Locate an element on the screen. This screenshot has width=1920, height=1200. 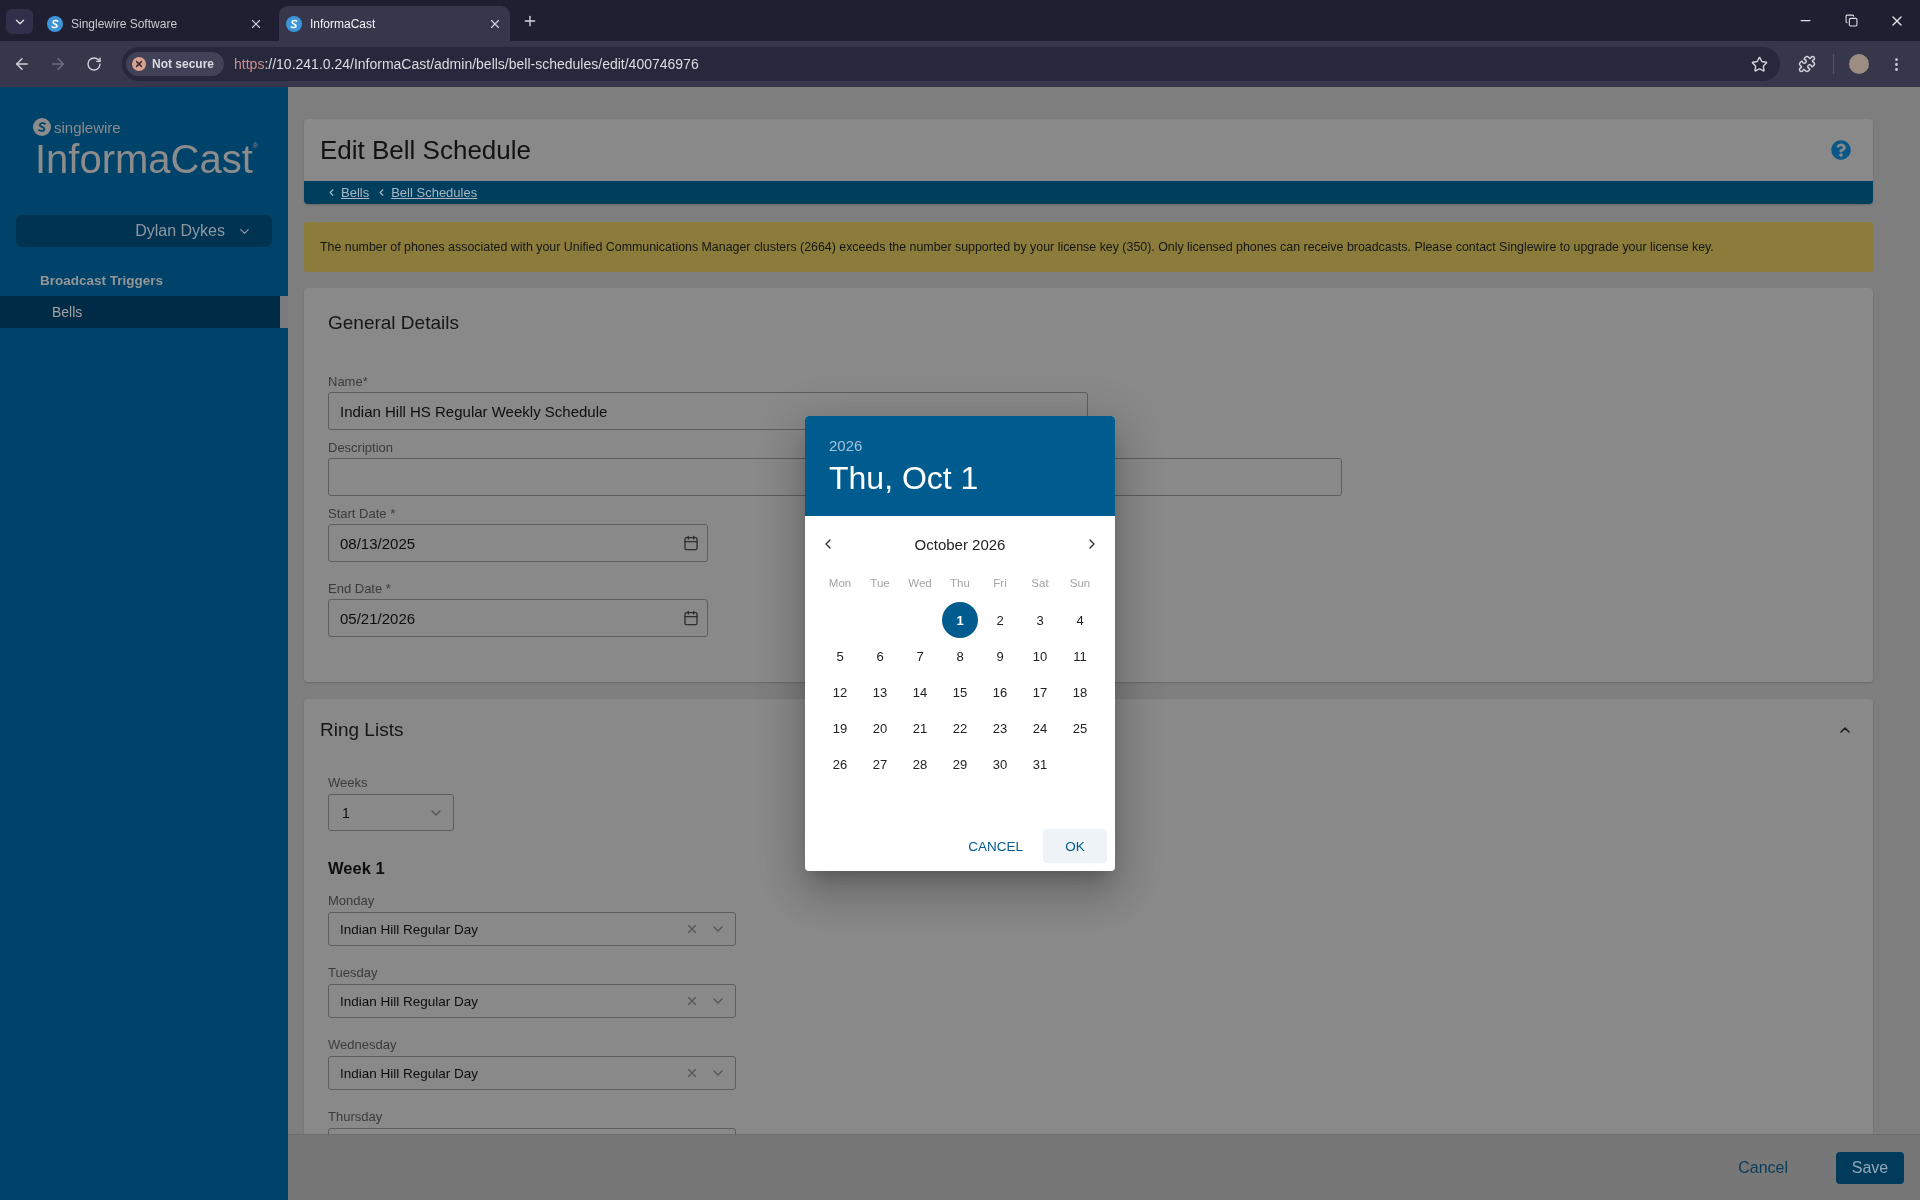
page-title: Edit Bell Schedule is located at coordinates (426, 150).